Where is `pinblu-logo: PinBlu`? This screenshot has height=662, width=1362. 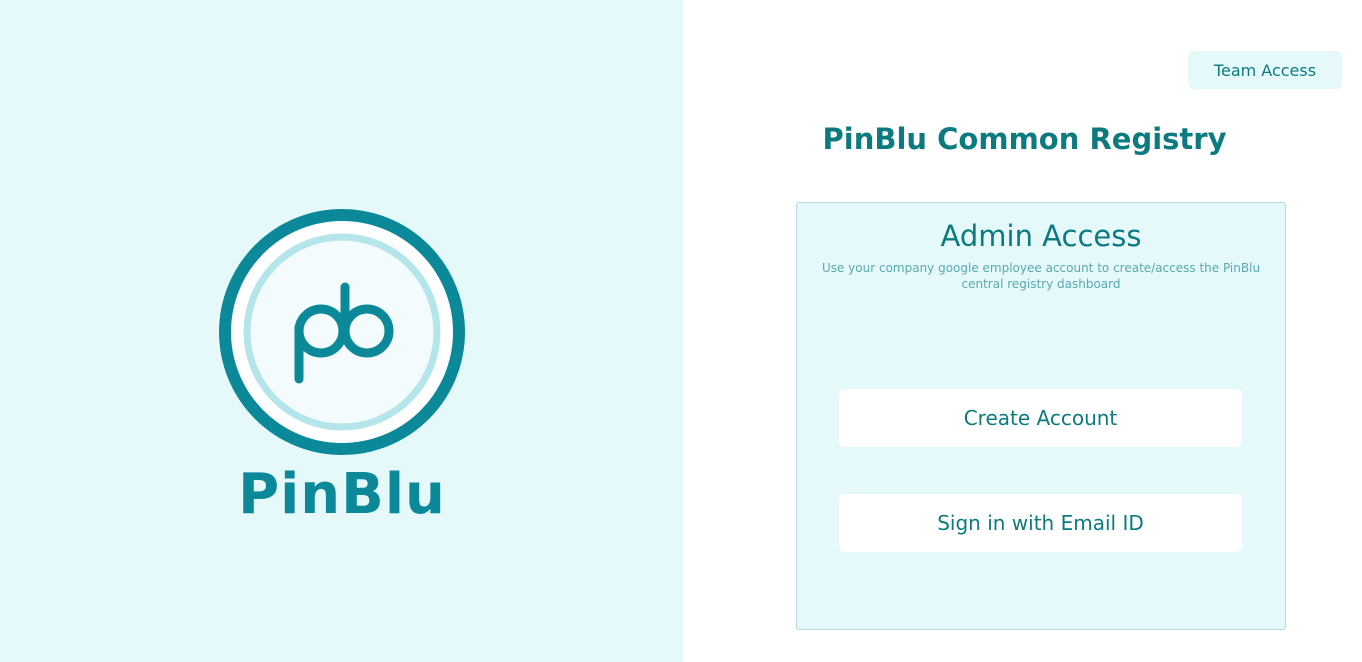
pinblu-logo: PinBlu is located at coordinates (342, 370).